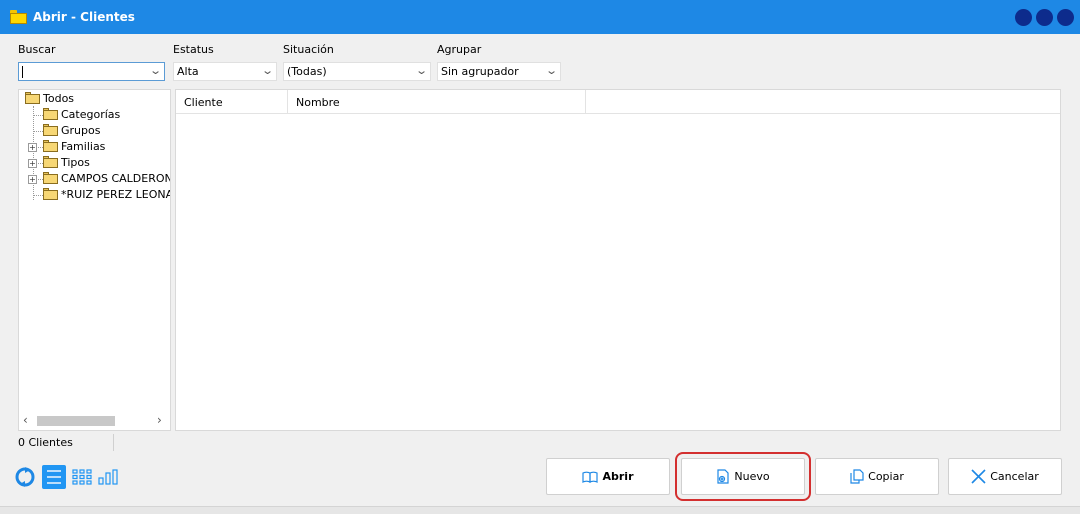  Describe the element at coordinates (318, 102) in the screenshot. I see `column-label: Nombre` at that location.